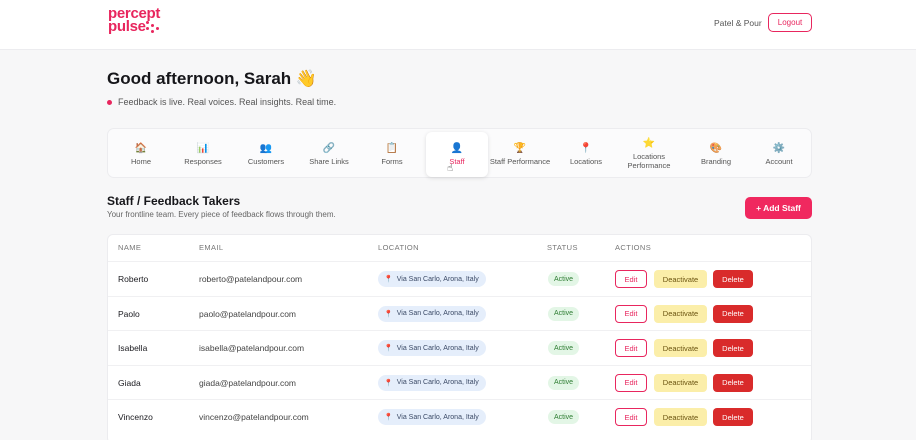 The height and width of the screenshot is (440, 916). I want to click on nav-tab-staff: 👤 Staff, so click(457, 154).